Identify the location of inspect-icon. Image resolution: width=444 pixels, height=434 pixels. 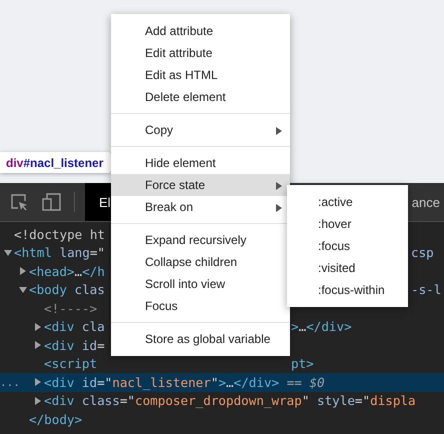
(19, 202).